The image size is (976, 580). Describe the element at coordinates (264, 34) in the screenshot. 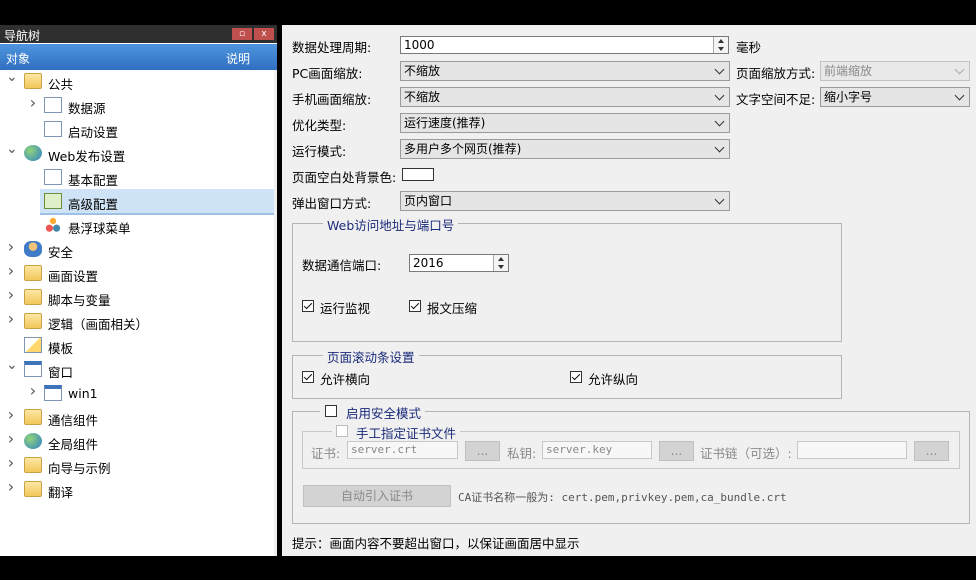

I see `close-button: x` at that location.